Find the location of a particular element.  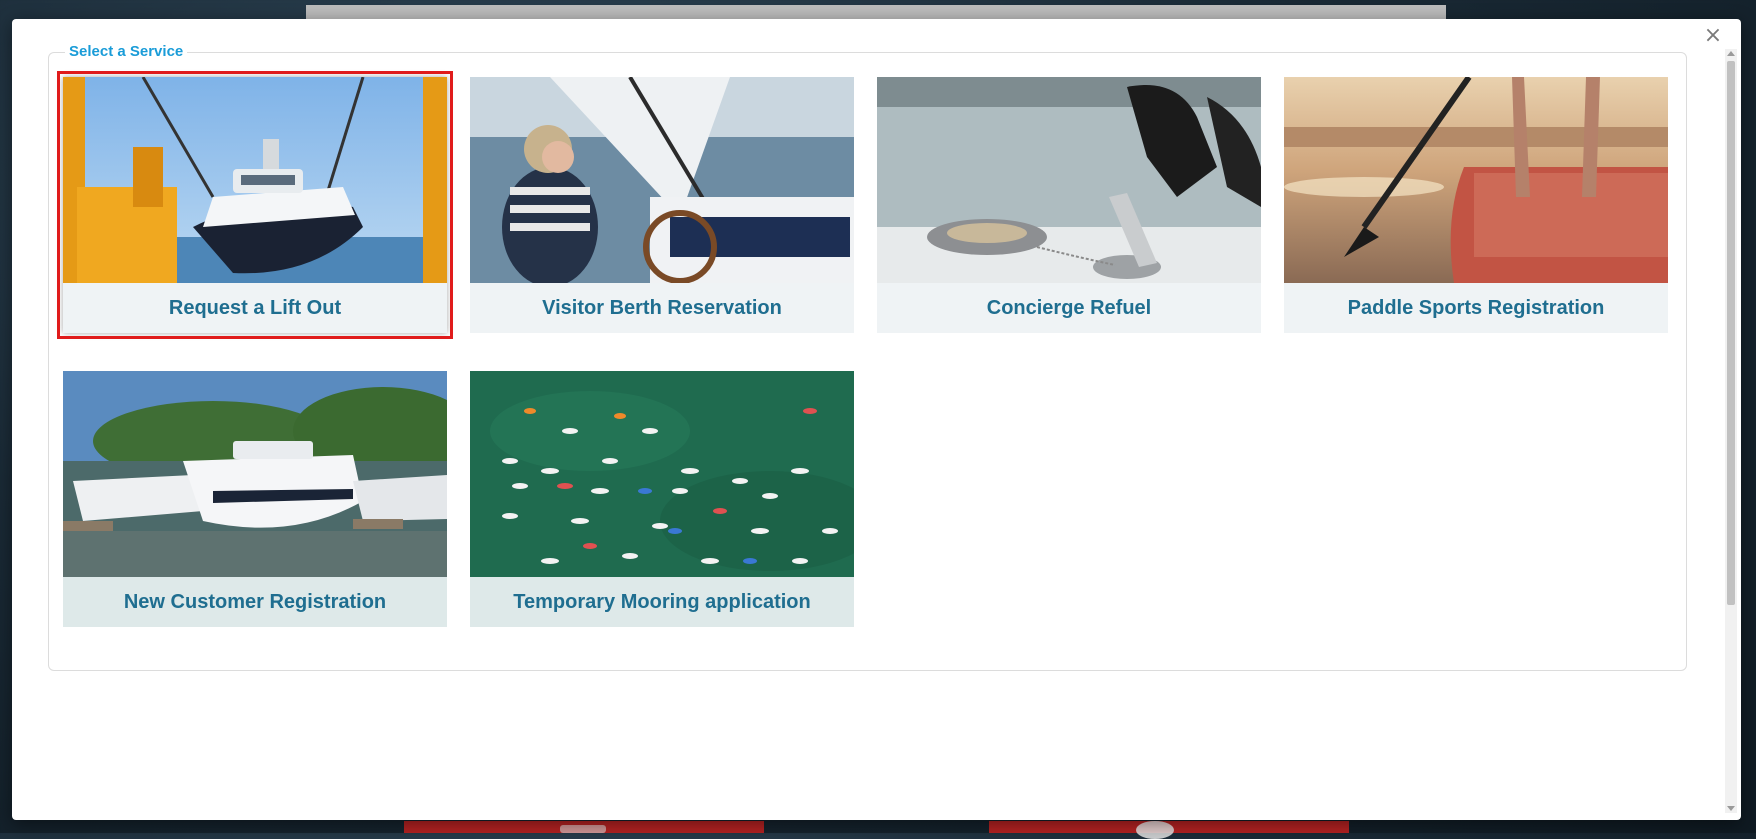

close-icon: × is located at coordinates (1713, 36).